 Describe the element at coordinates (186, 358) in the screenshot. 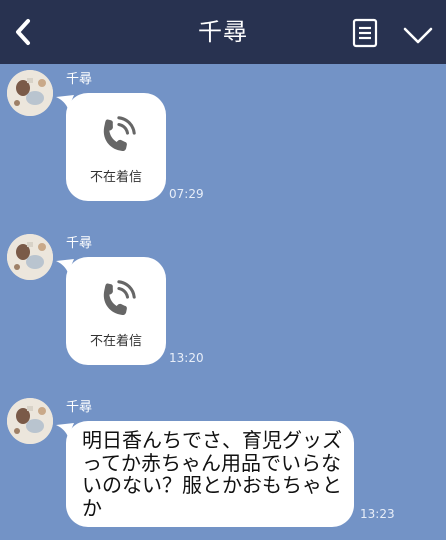

I see `message-time: 13:20` at that location.